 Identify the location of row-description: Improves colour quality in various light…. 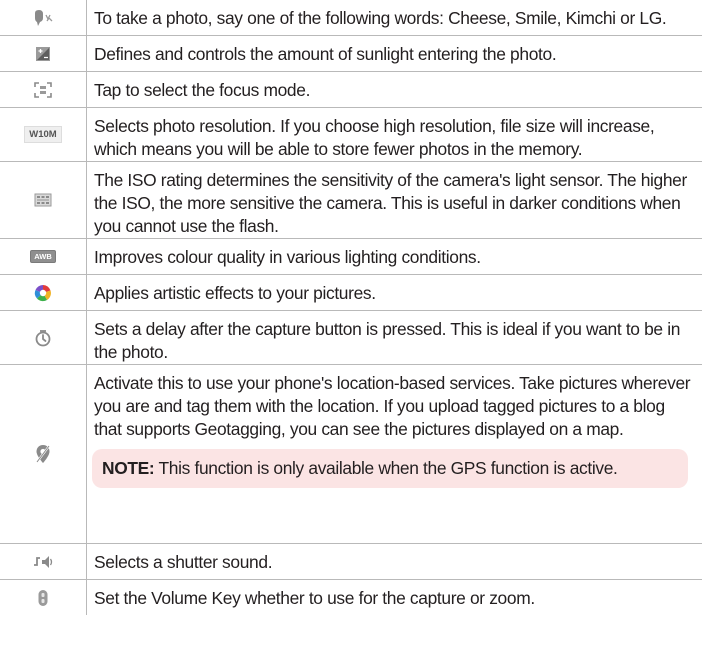
(287, 257).